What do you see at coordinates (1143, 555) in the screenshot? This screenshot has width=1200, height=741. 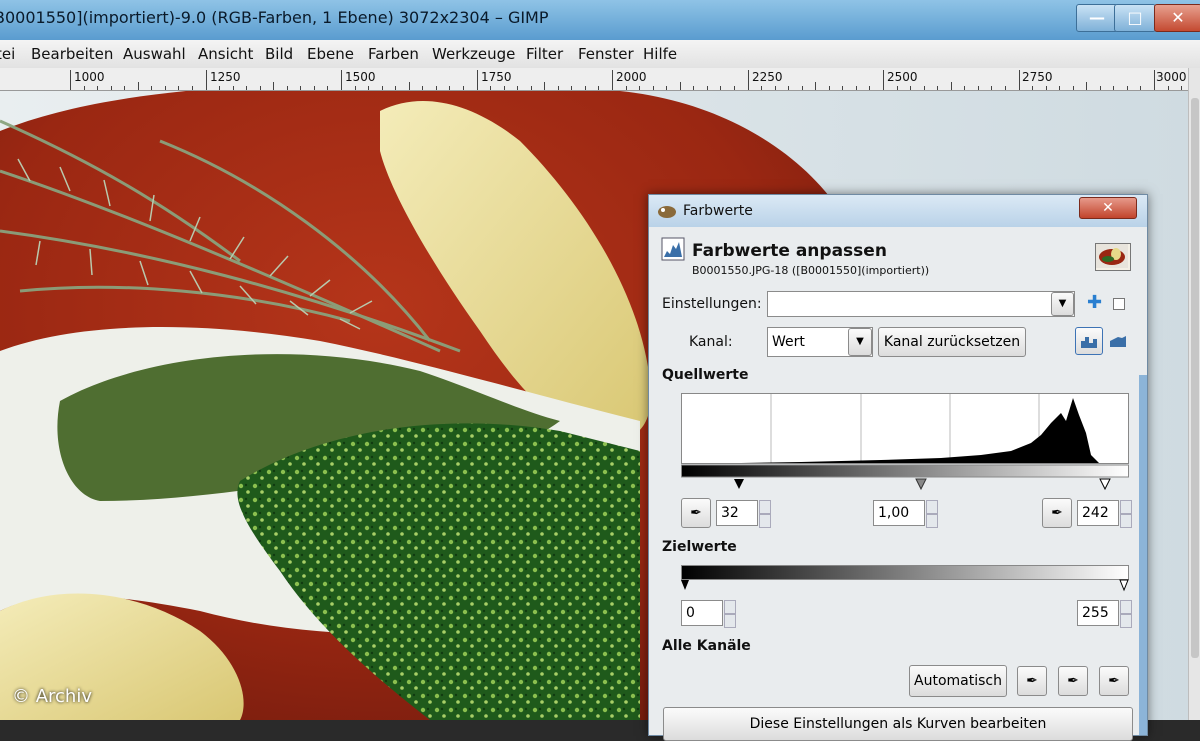 I see `dialog-scrollbar` at bounding box center [1143, 555].